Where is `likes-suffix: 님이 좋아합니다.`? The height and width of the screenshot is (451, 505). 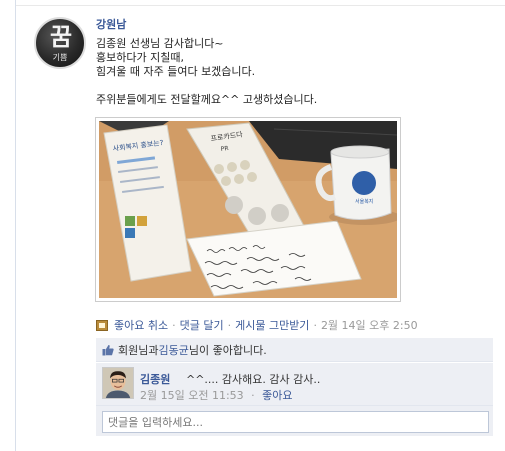
likes-suffix: 님이 좋아합니다. is located at coordinates (227, 350).